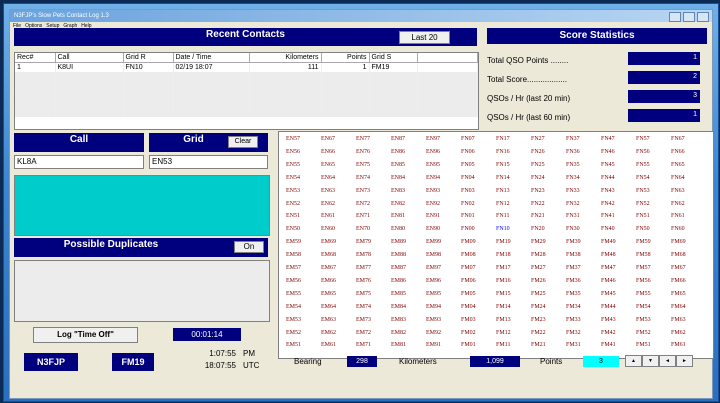 Image resolution: width=720 pixels, height=403 pixels. What do you see at coordinates (538, 204) in the screenshot?
I see `grid-square-fn22: FN22` at bounding box center [538, 204].